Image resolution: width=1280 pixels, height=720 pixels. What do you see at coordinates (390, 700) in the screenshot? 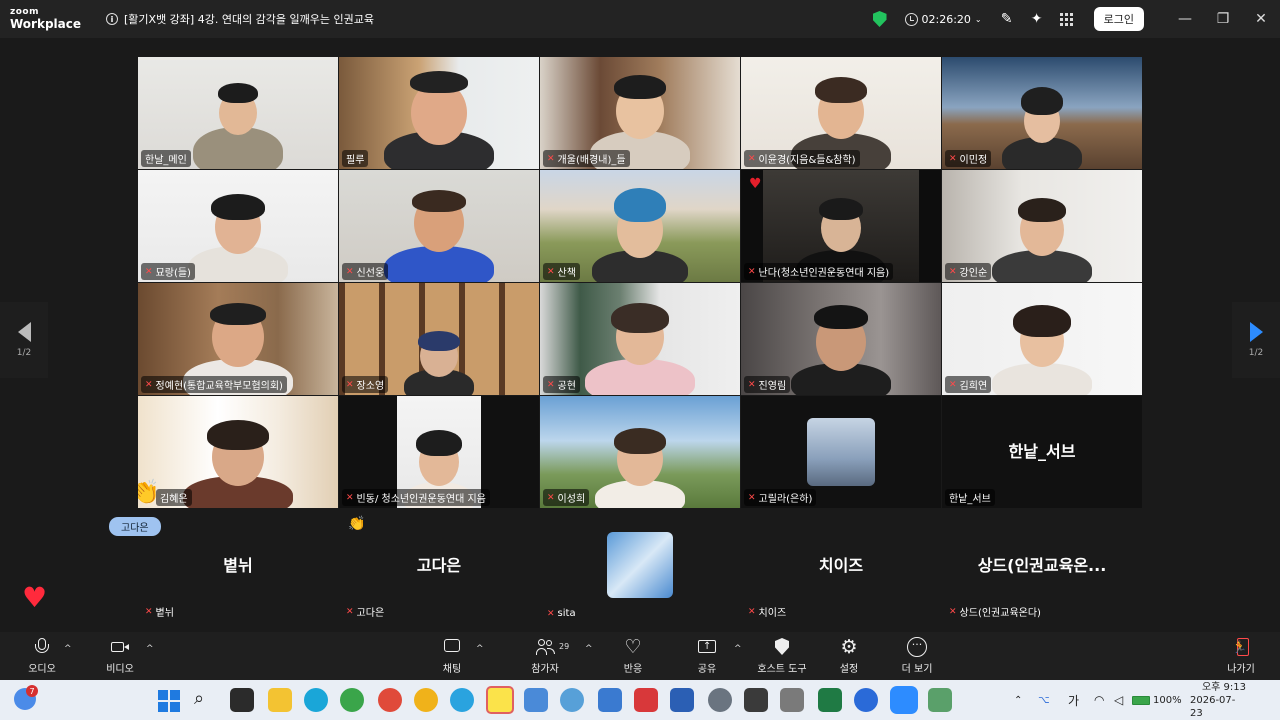
I see `chrome-profile-icon` at bounding box center [390, 700].